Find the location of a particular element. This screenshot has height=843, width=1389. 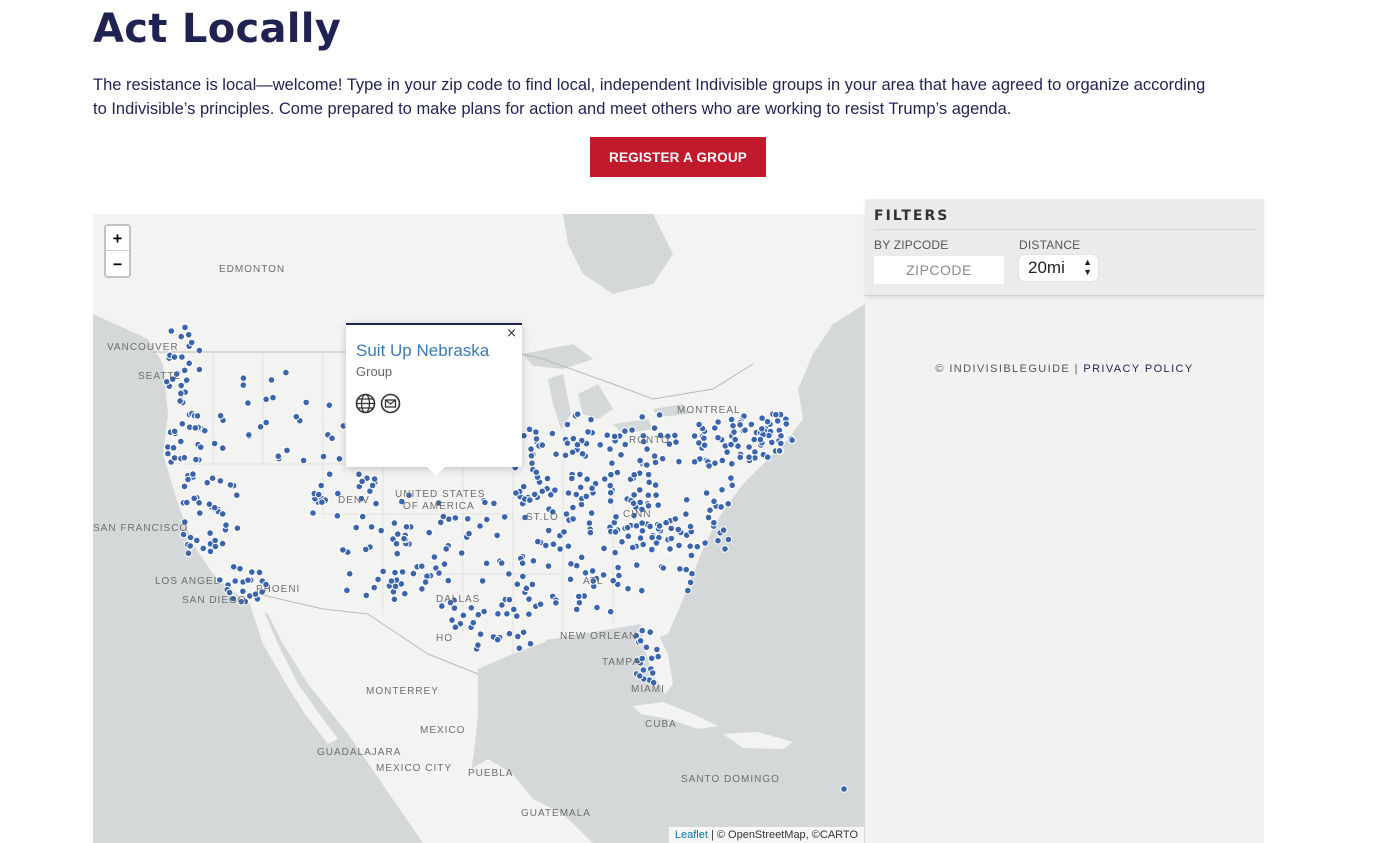

privacy-policy-link: PRIVACY POLICY is located at coordinates (1138, 369).